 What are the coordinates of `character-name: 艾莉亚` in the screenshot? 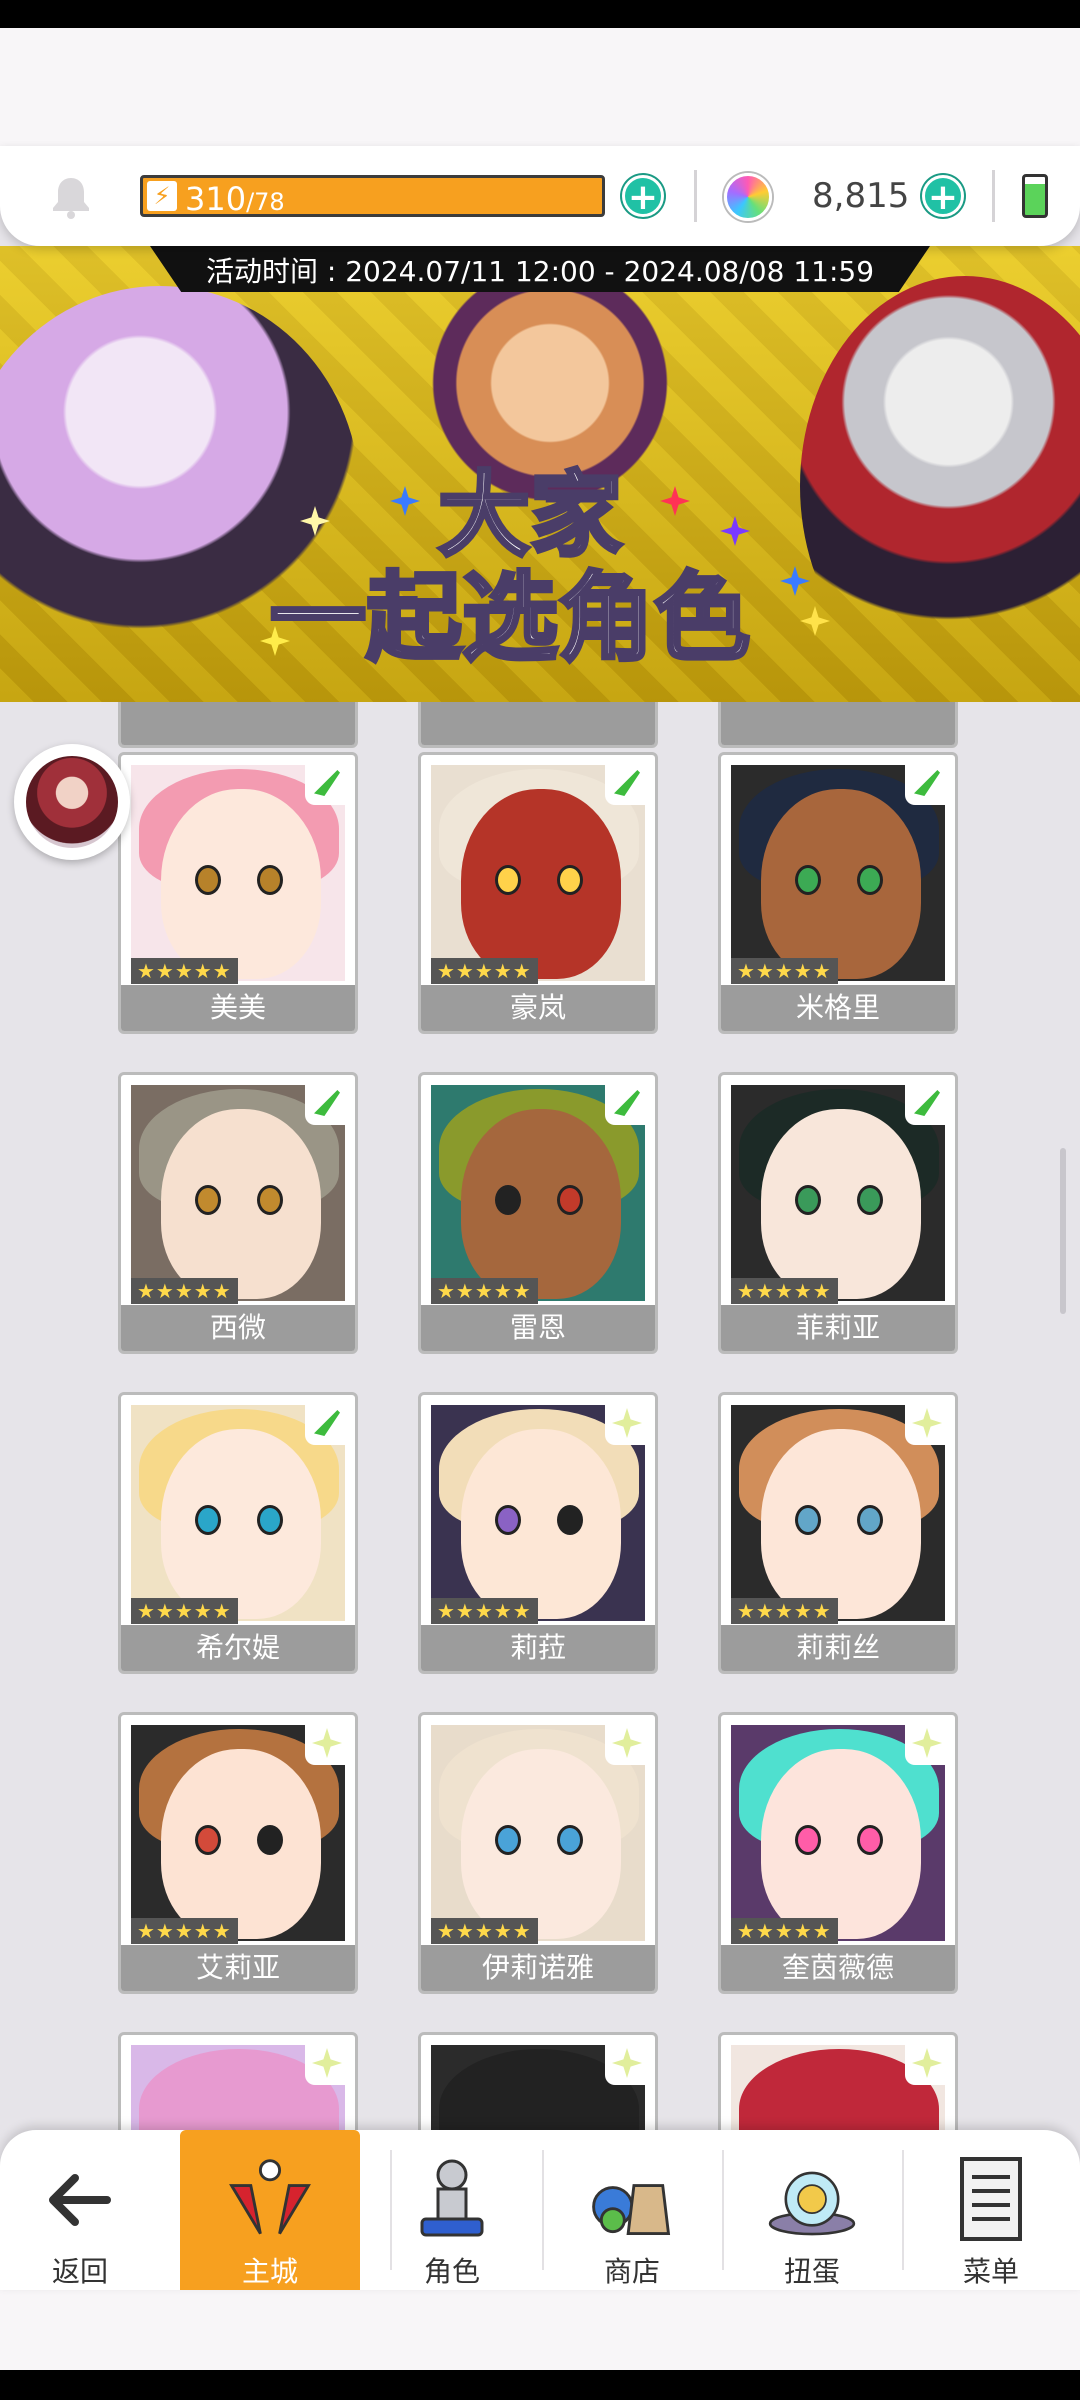 It's located at (238, 1968).